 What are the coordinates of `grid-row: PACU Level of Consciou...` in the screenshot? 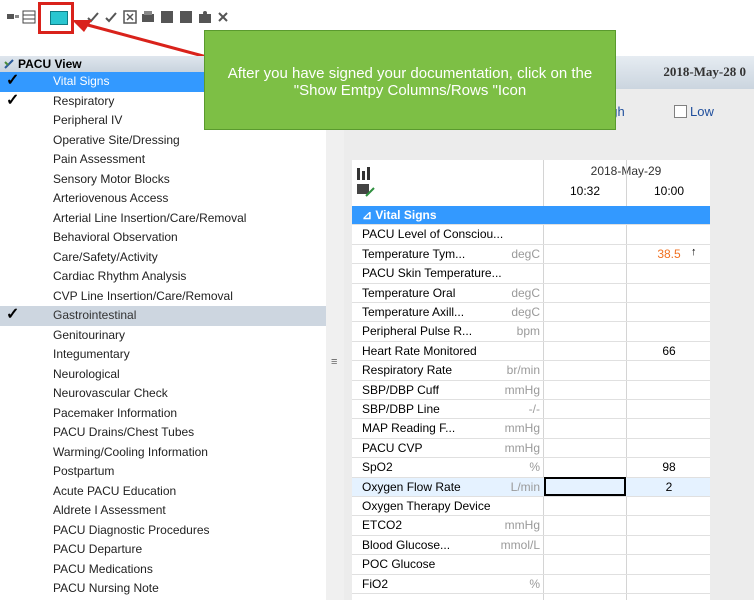 It's located at (531, 235).